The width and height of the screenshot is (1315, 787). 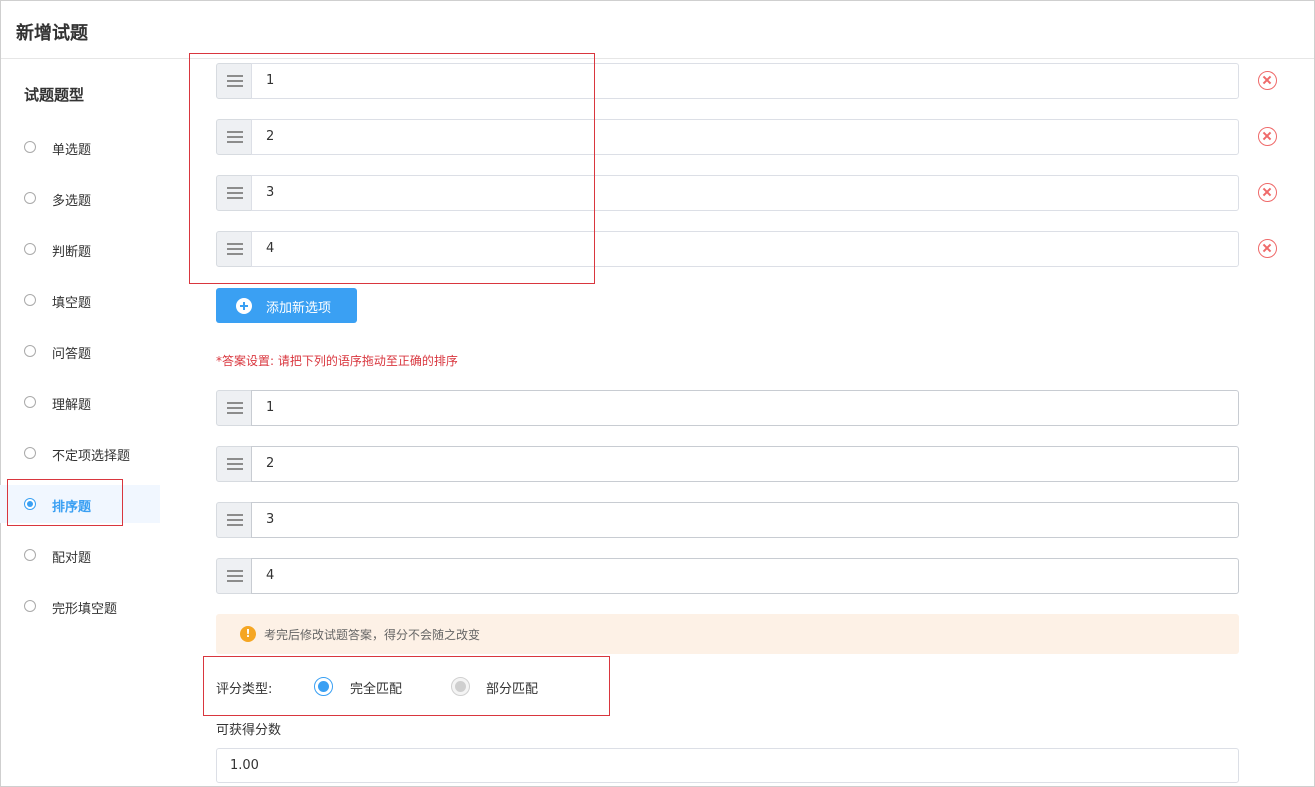 I want to click on answer-item: 1, so click(x=745, y=408).